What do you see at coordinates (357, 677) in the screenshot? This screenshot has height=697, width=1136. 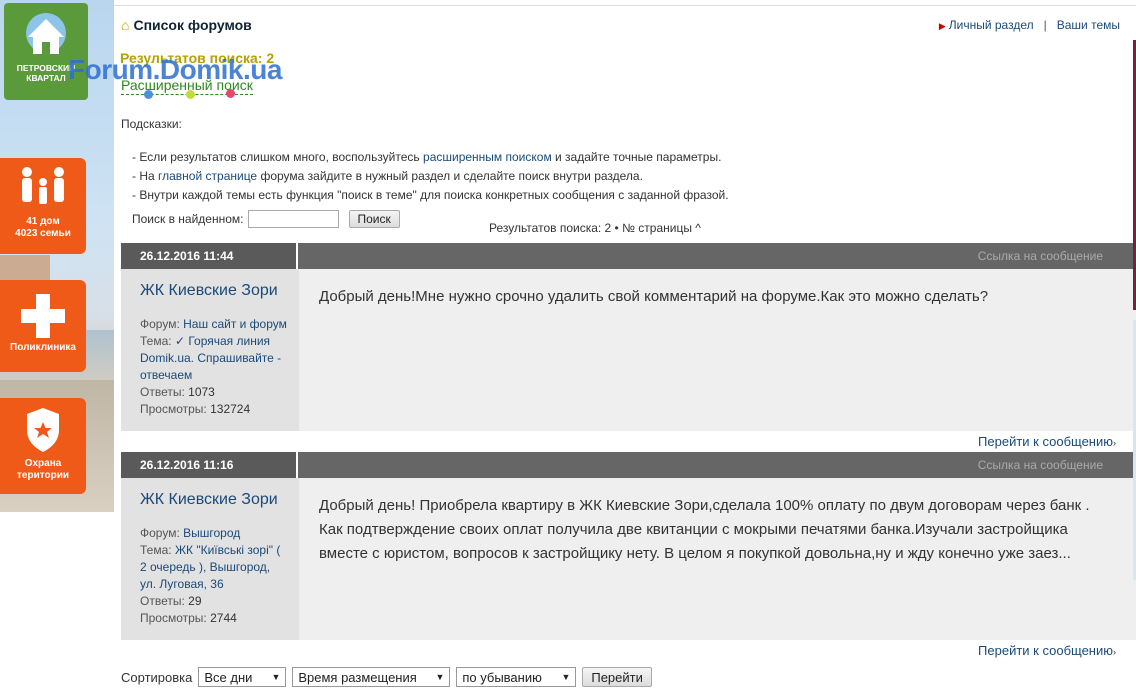 I see `sort-field-value: Время размещения` at bounding box center [357, 677].